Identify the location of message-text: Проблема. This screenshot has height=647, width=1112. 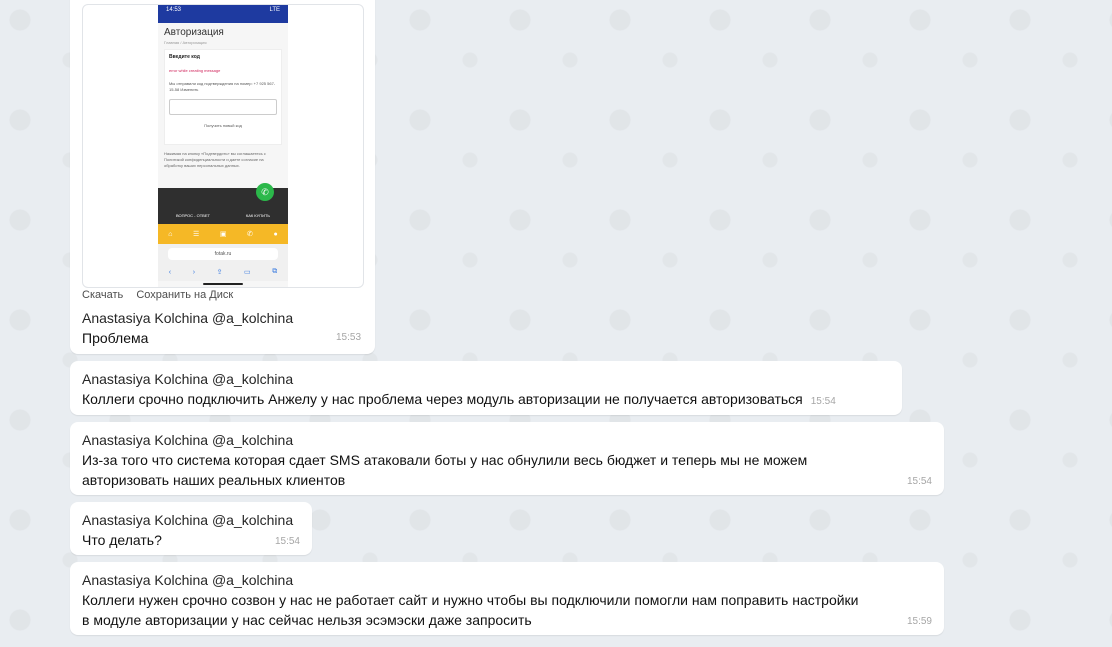
(115, 338).